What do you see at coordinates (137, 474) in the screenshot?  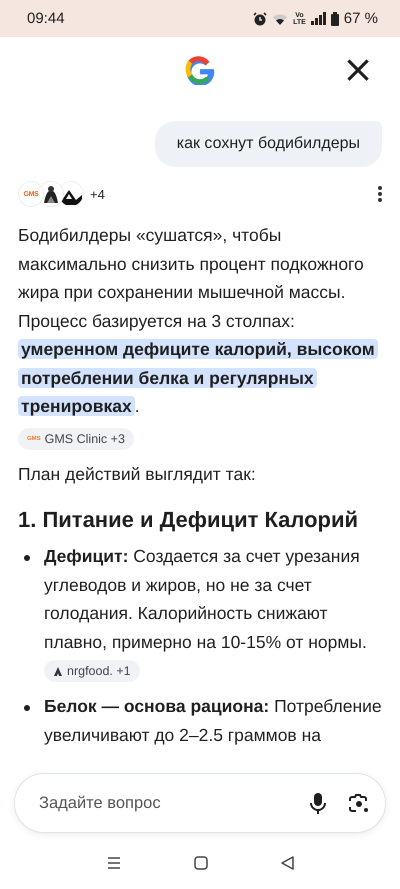 I see `plan-text: План действий выглядит так:` at bounding box center [137, 474].